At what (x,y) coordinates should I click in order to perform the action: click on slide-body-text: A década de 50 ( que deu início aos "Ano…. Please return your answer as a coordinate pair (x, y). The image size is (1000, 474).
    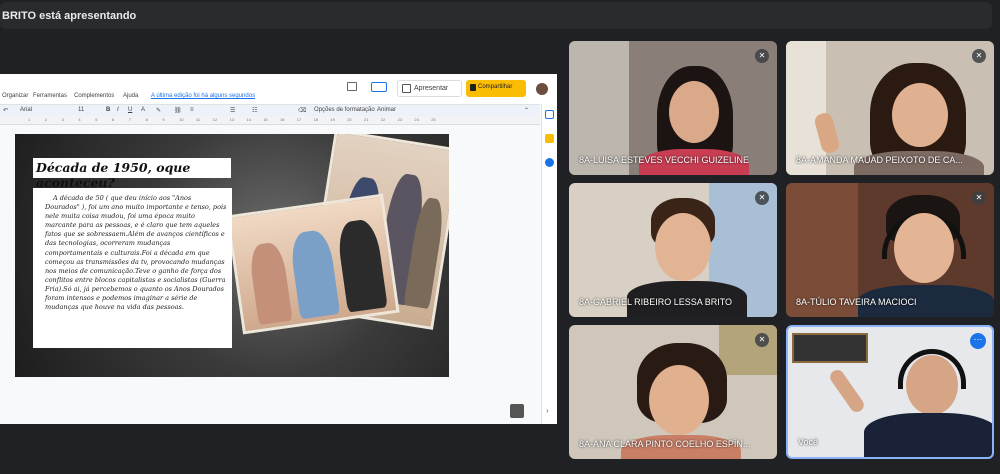
    Looking at the image, I should click on (132, 268).